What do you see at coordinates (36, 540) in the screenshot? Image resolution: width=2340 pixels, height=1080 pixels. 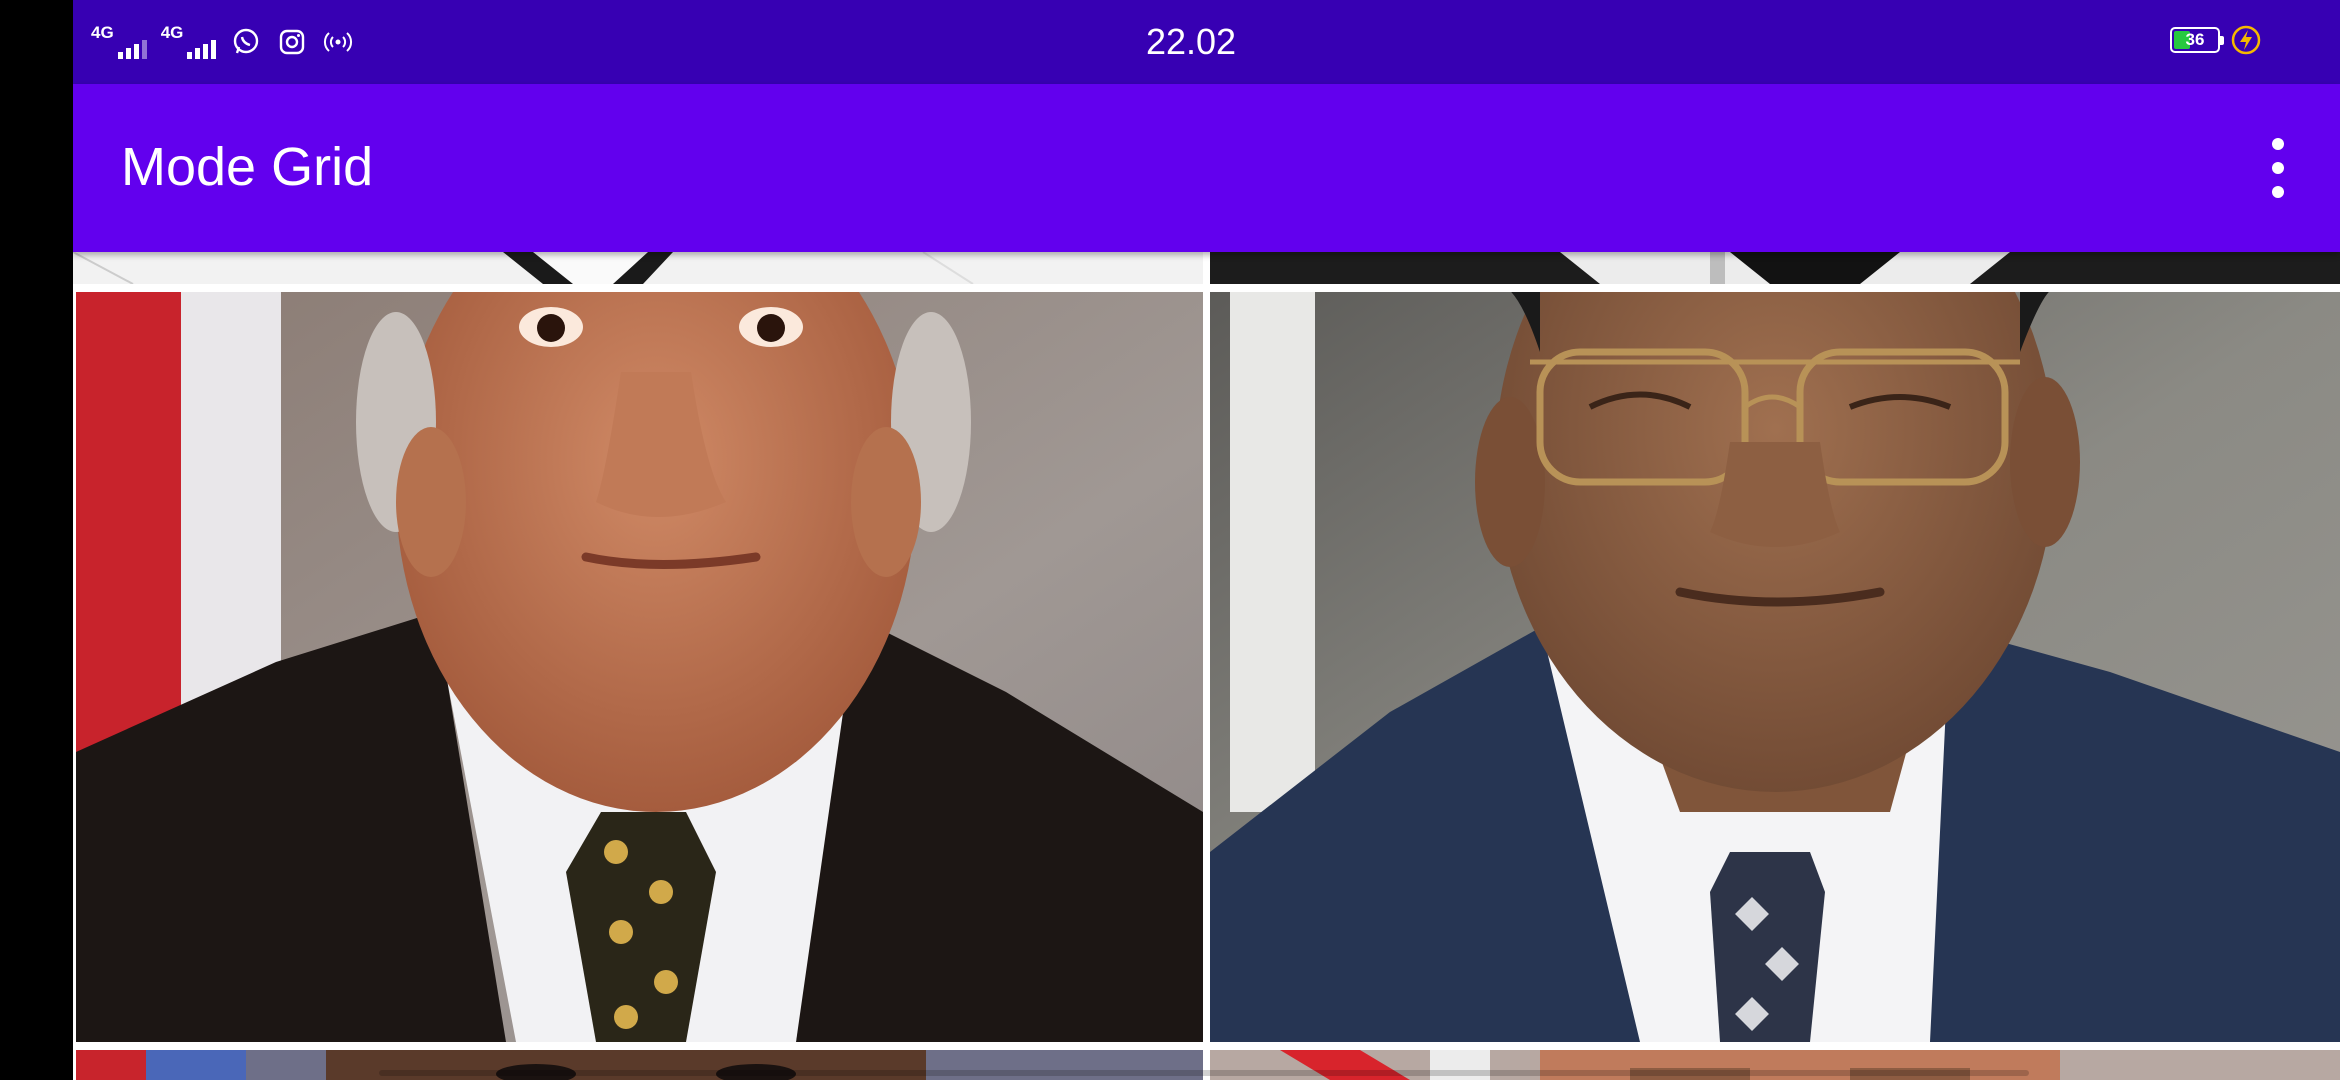 I see `screen-edge` at bounding box center [36, 540].